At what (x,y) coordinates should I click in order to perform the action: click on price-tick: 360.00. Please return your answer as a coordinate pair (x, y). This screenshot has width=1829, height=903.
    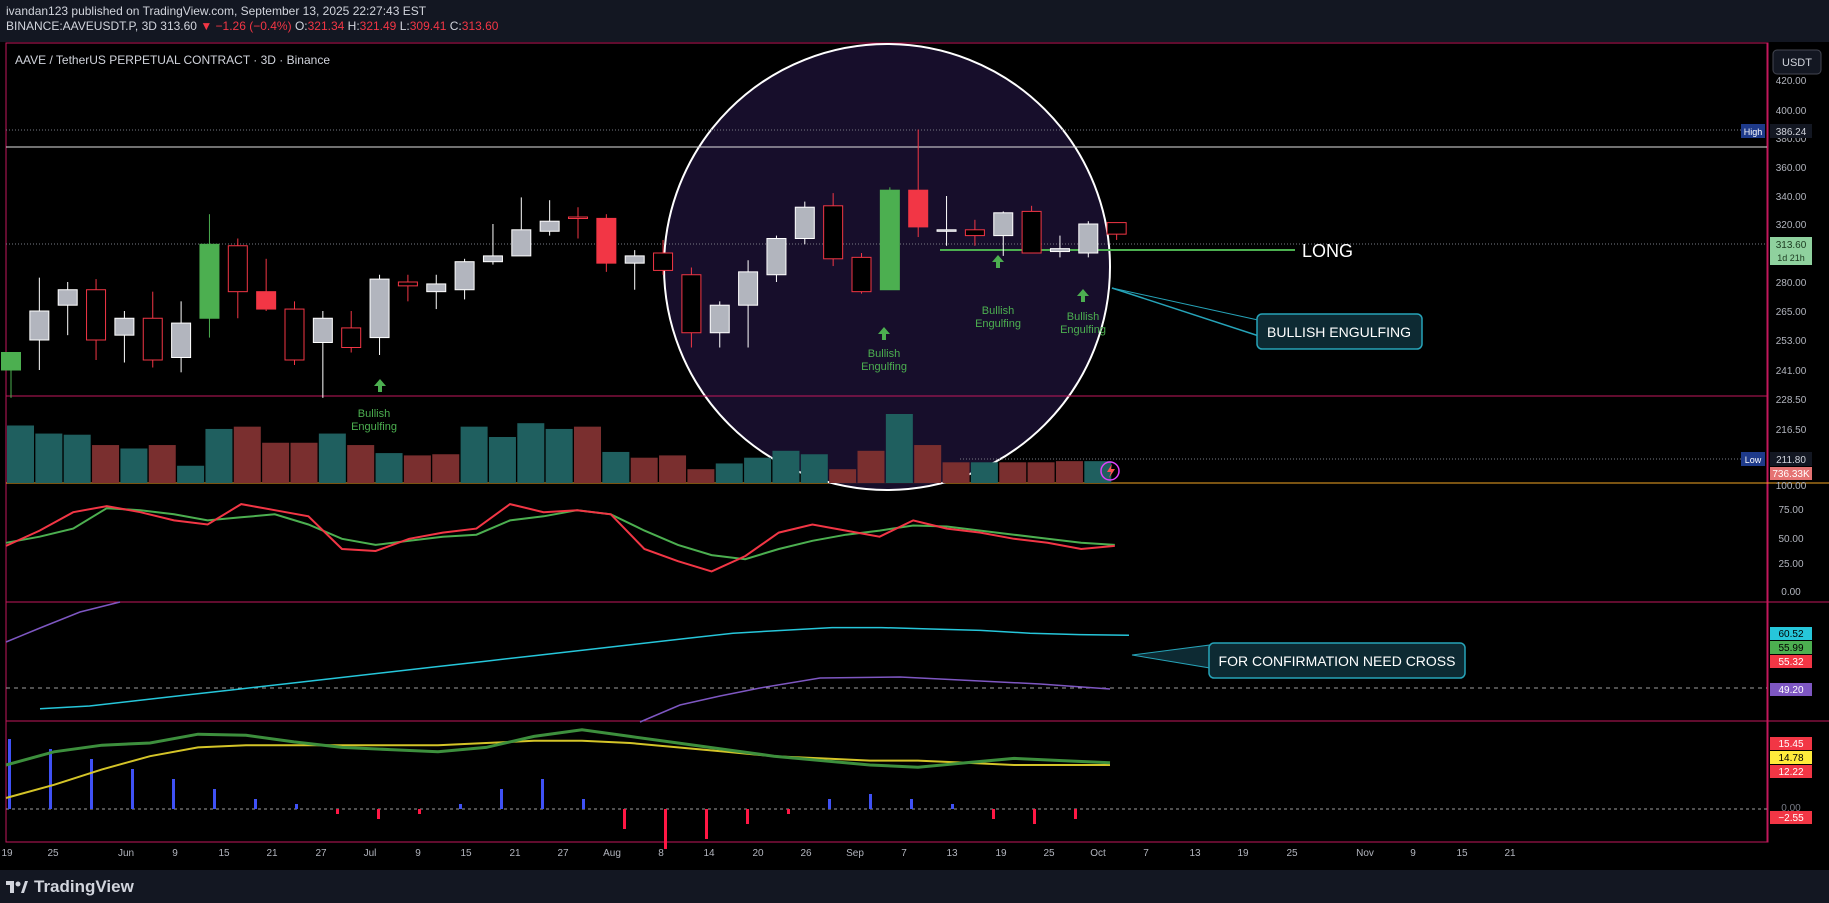
    Looking at the image, I should click on (1791, 168).